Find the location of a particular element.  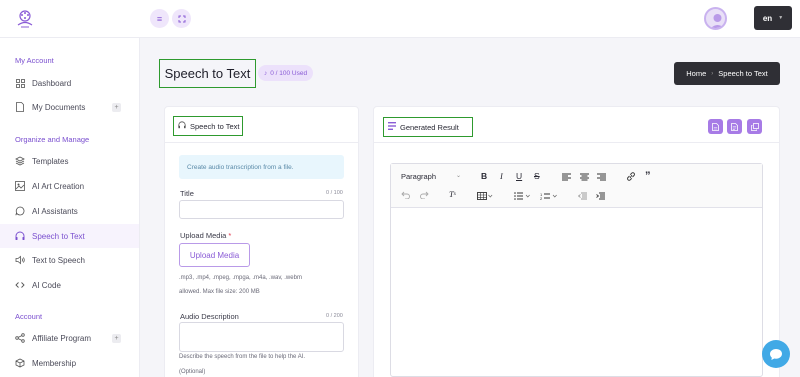

italic-icon: I is located at coordinates (501, 176).